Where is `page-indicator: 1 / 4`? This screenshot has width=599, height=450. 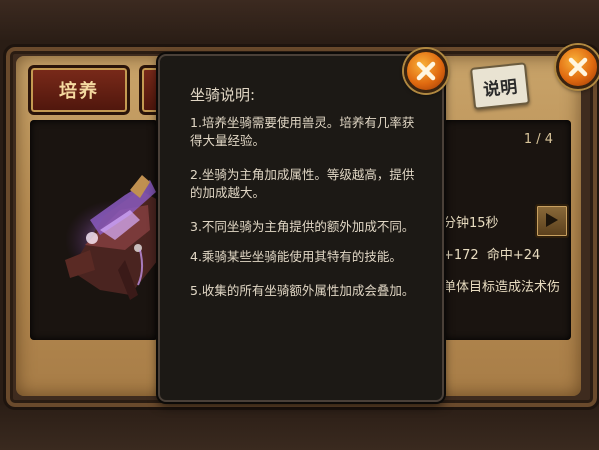 page-indicator: 1 / 4 is located at coordinates (538, 139).